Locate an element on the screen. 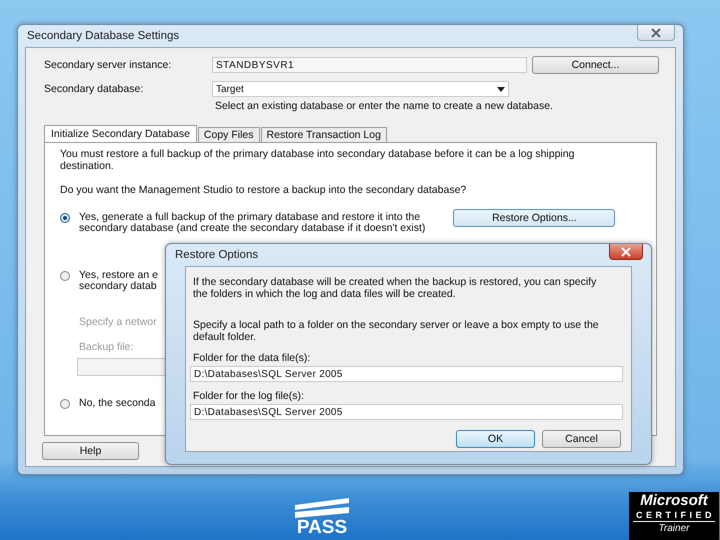  intro-text: You must restore a full backup of the primary database into secondary database before it can be a log shipping destination. is located at coordinates (318, 160).